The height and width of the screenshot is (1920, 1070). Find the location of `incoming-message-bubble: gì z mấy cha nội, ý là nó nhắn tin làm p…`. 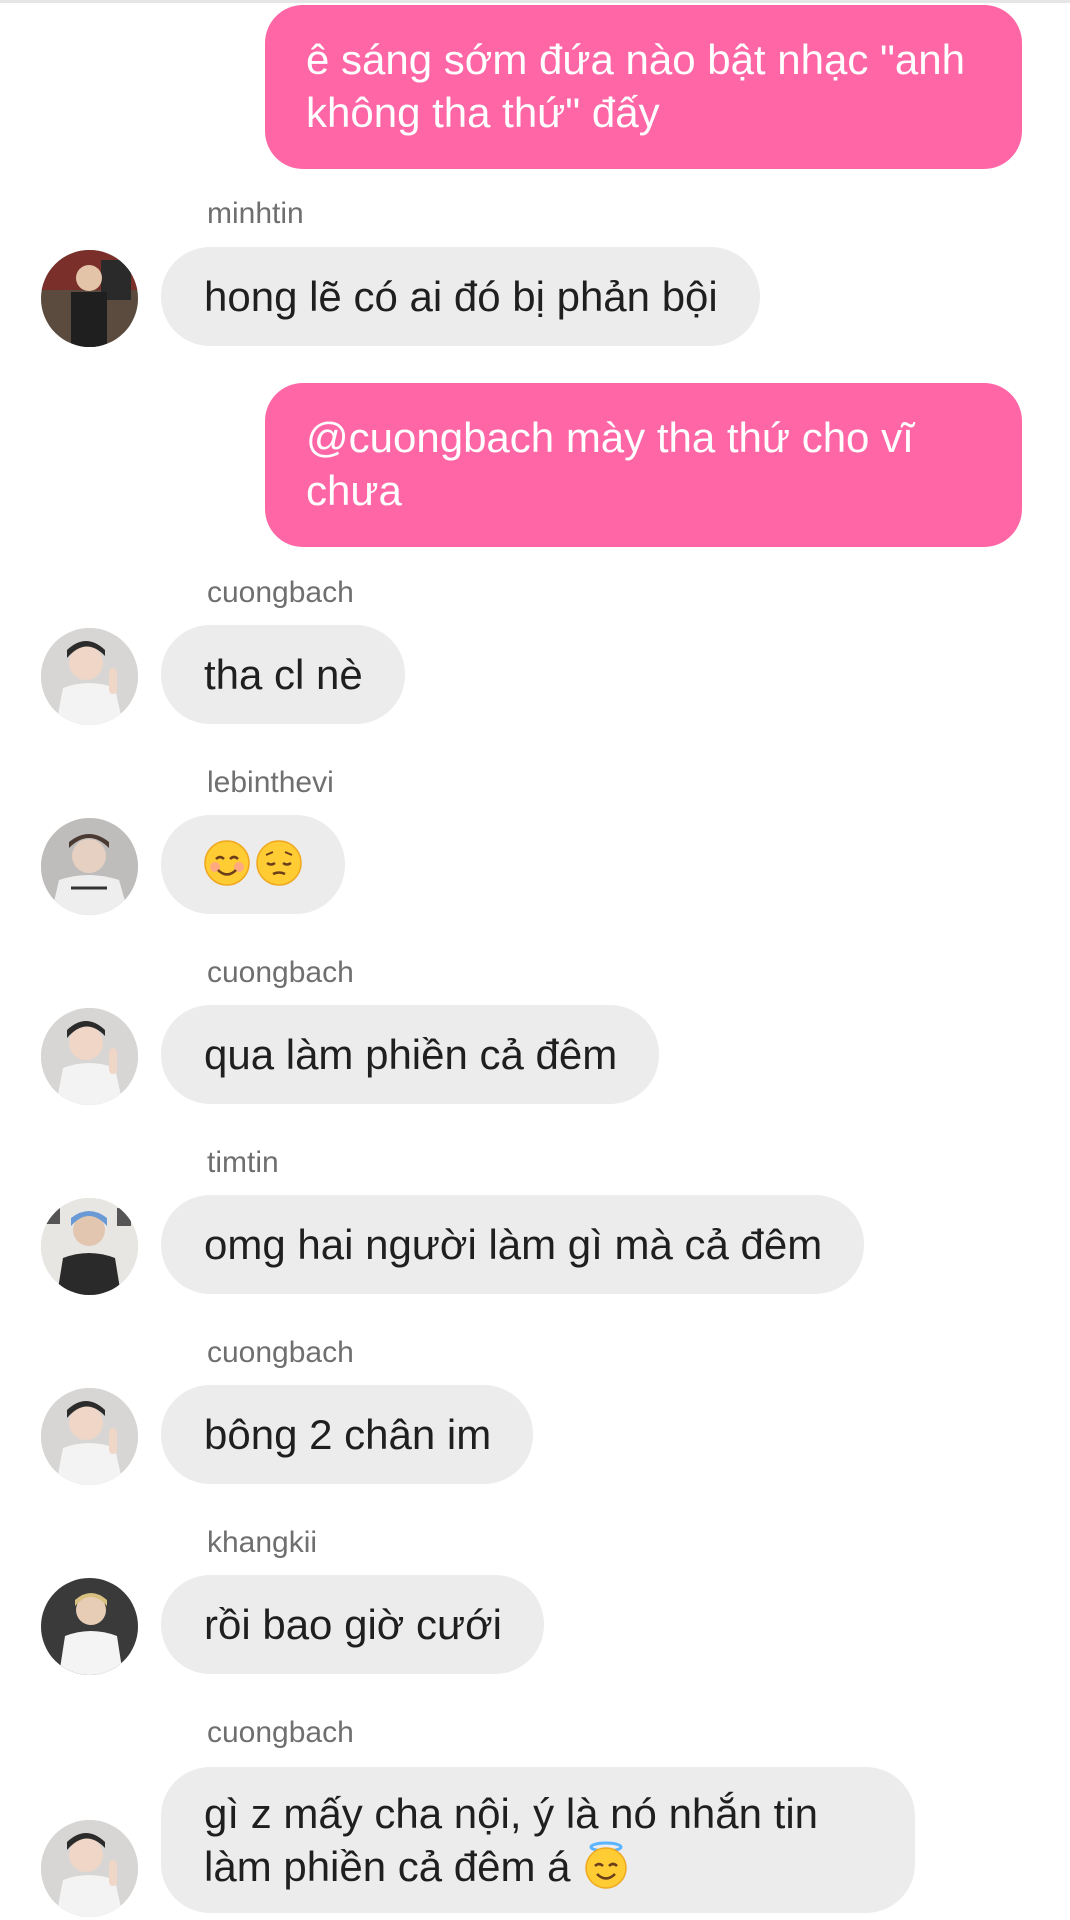

incoming-message-bubble: gì z mấy cha nội, ý là nó nhắn tin làm p… is located at coordinates (538, 1840).